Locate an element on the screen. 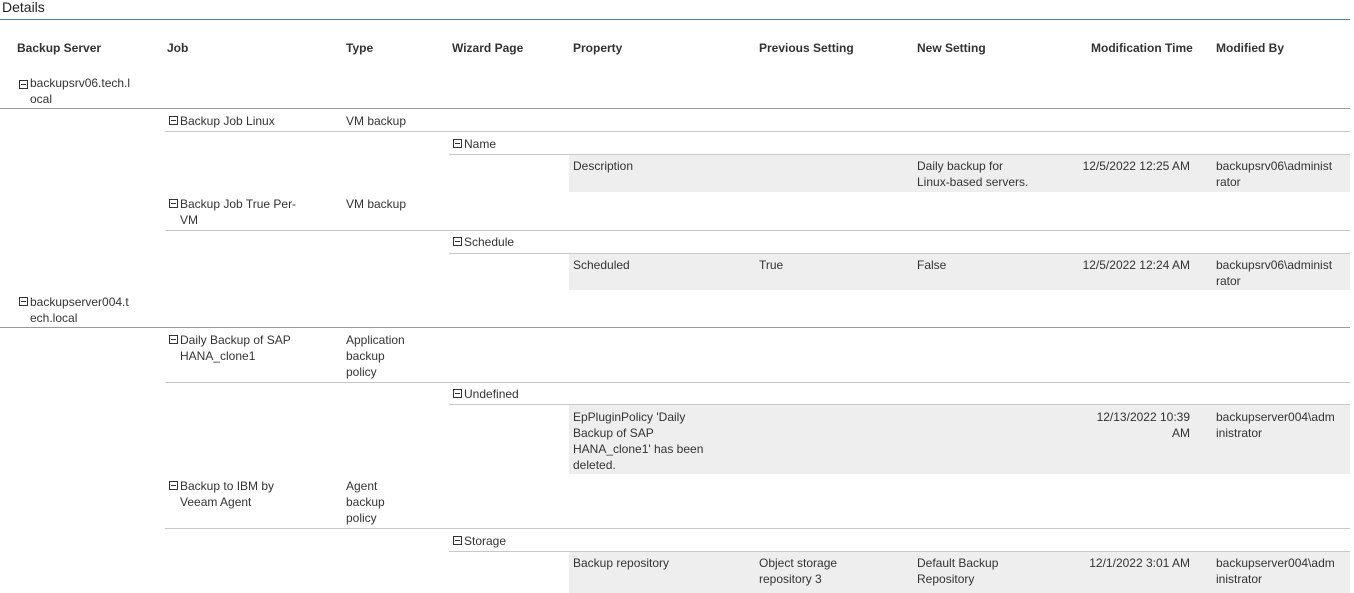  previous-setting: Object storage repository 3 is located at coordinates (798, 571).